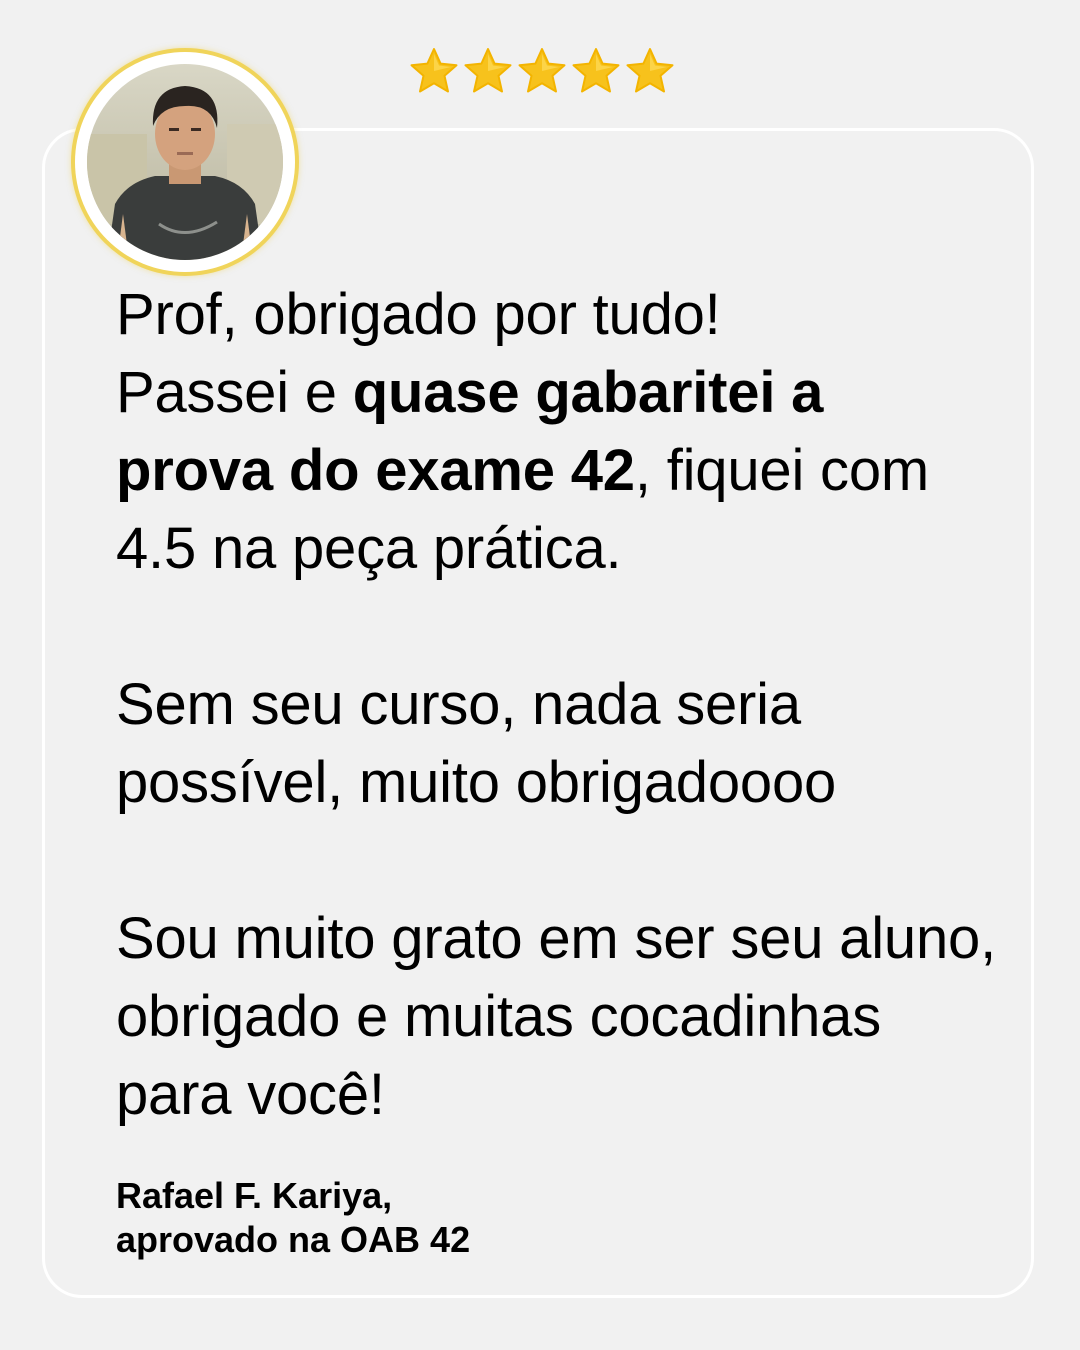  Describe the element at coordinates (254, 1195) in the screenshot. I see `author-name: Rafael F. Kariya,` at that location.